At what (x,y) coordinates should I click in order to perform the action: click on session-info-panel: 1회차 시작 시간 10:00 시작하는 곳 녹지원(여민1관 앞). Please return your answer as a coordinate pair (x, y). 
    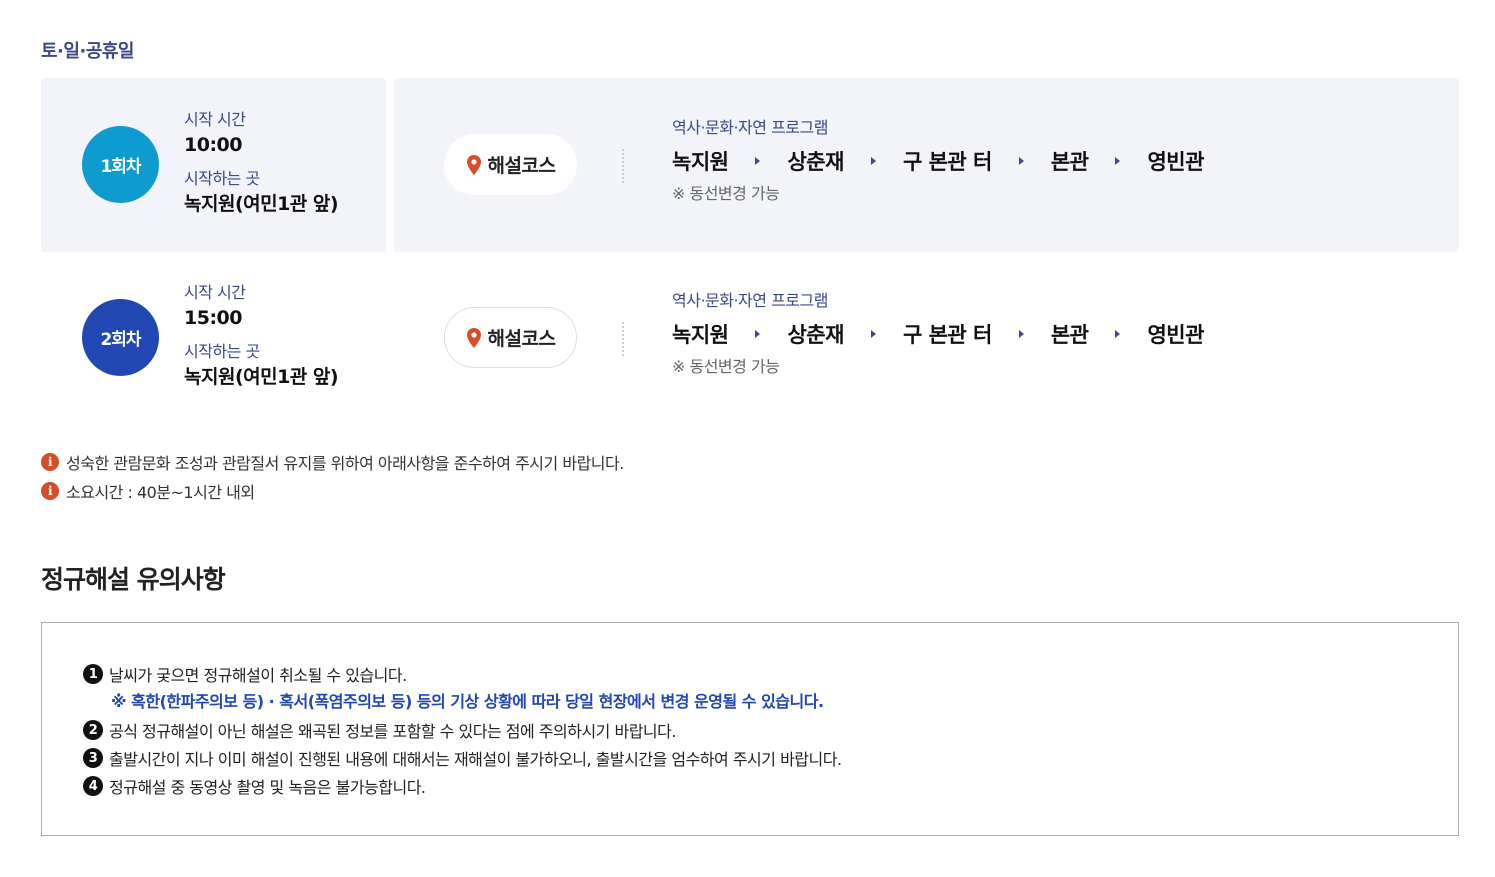
    Looking at the image, I should click on (213, 165).